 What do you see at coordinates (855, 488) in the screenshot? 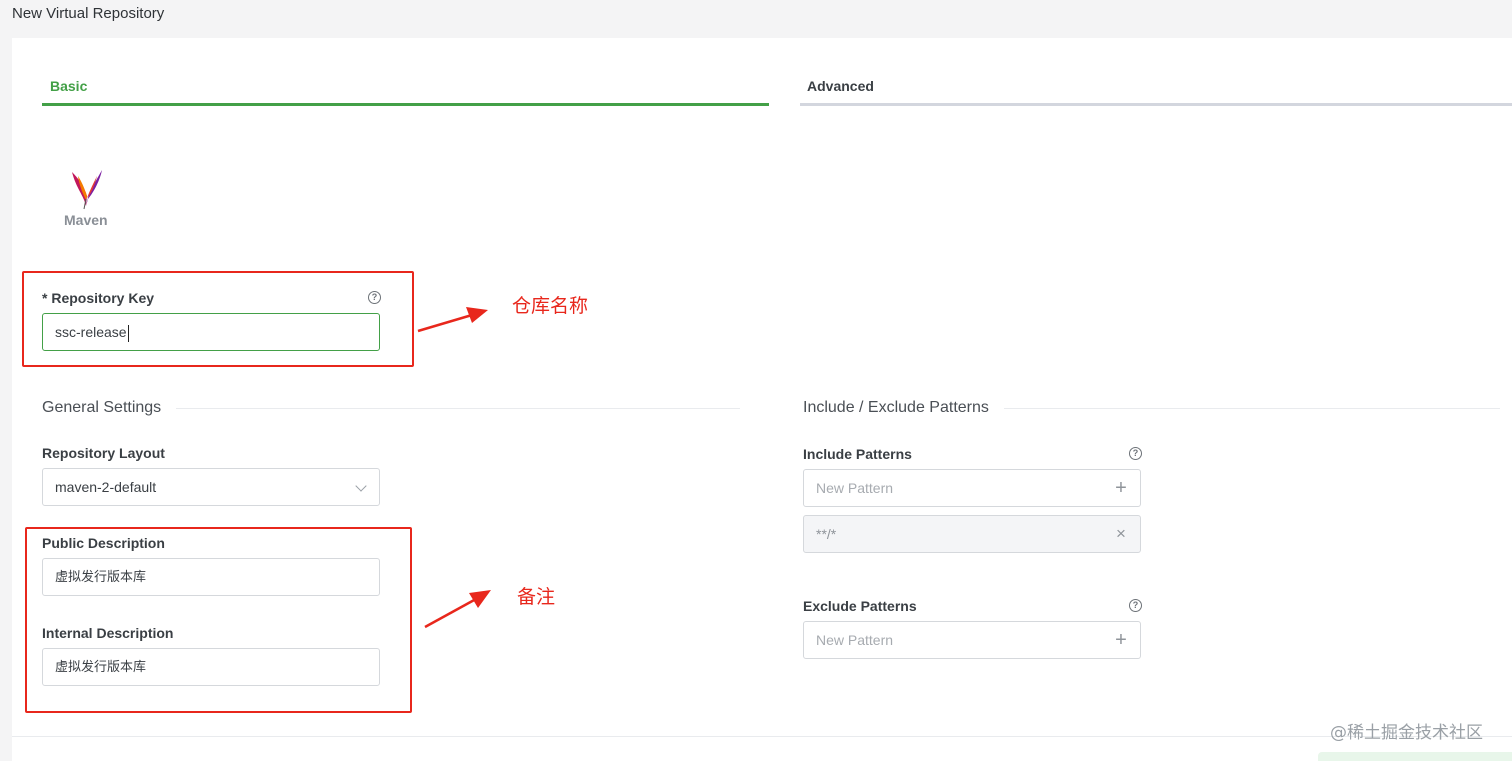
I see `include-pattern-placeholder: New Pattern` at bounding box center [855, 488].